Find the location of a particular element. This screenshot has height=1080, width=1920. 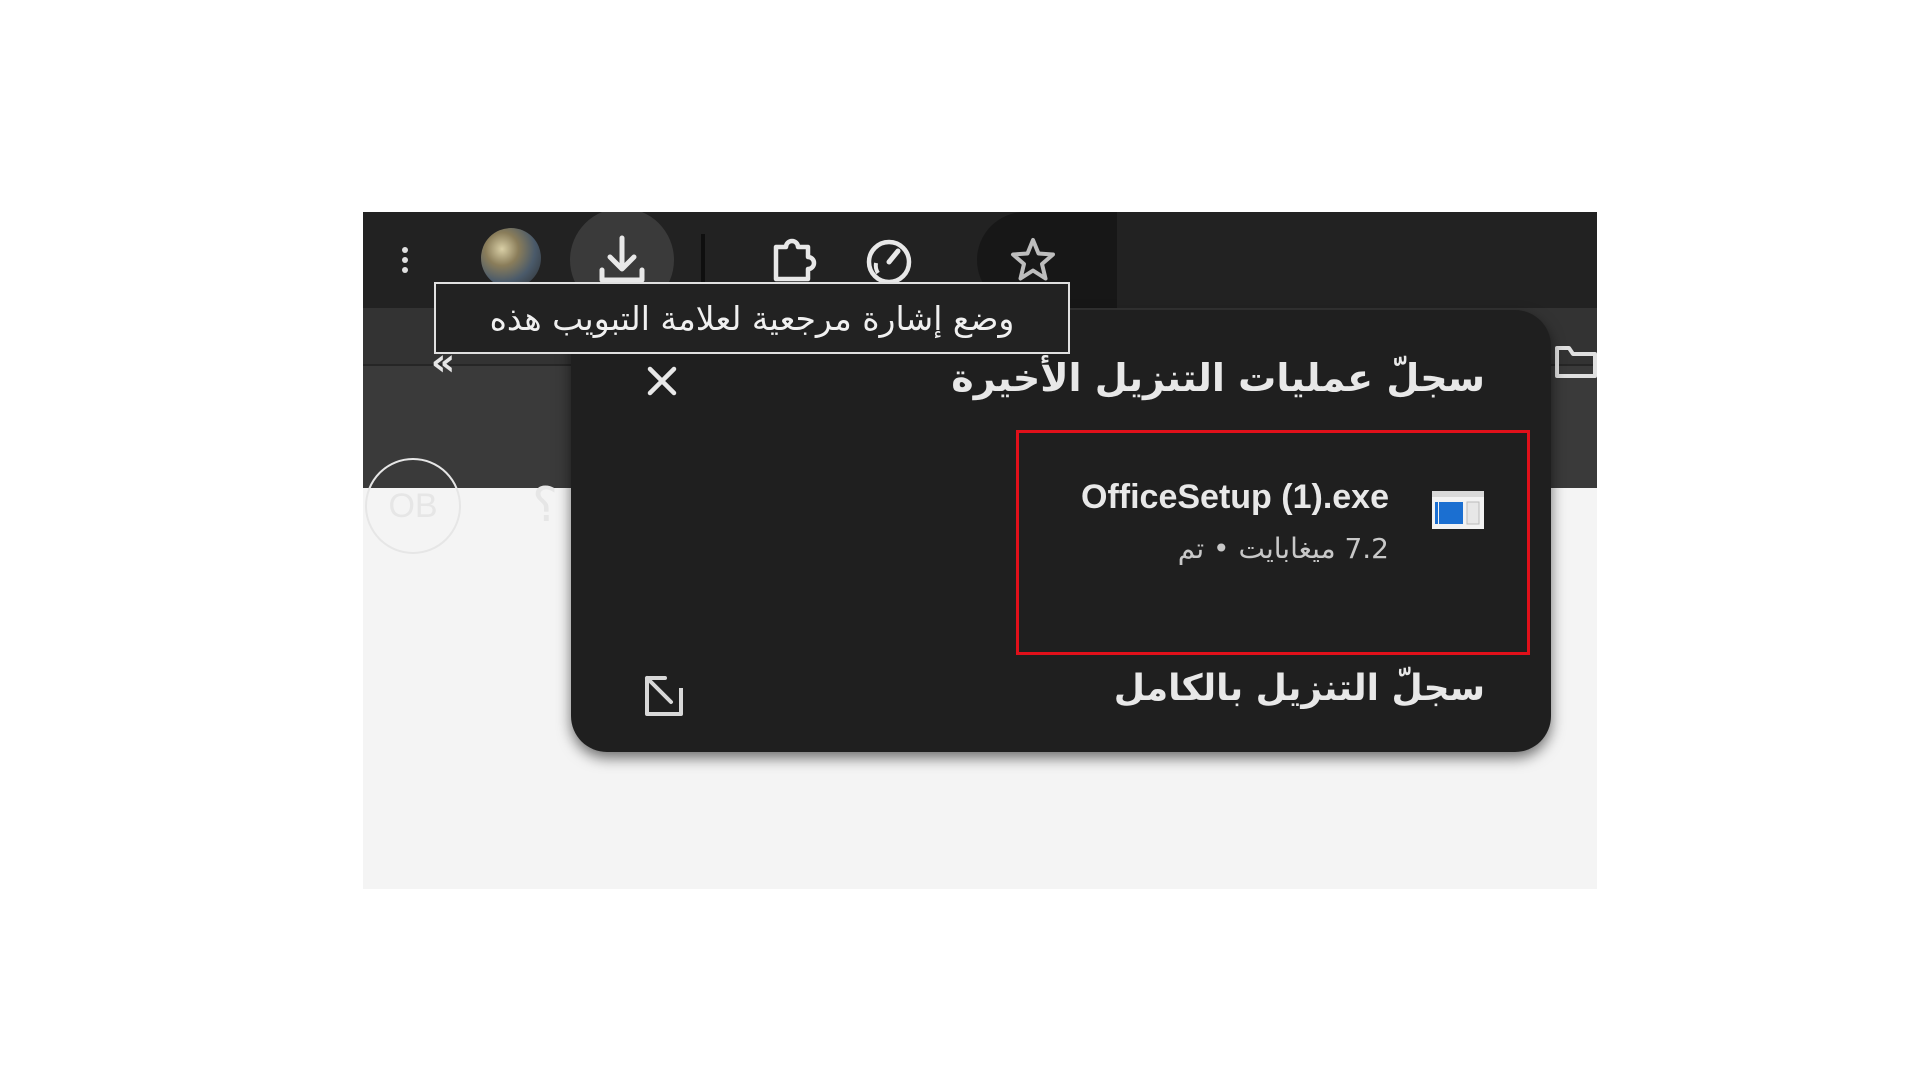

open-in-new-icon is located at coordinates (664, 696).